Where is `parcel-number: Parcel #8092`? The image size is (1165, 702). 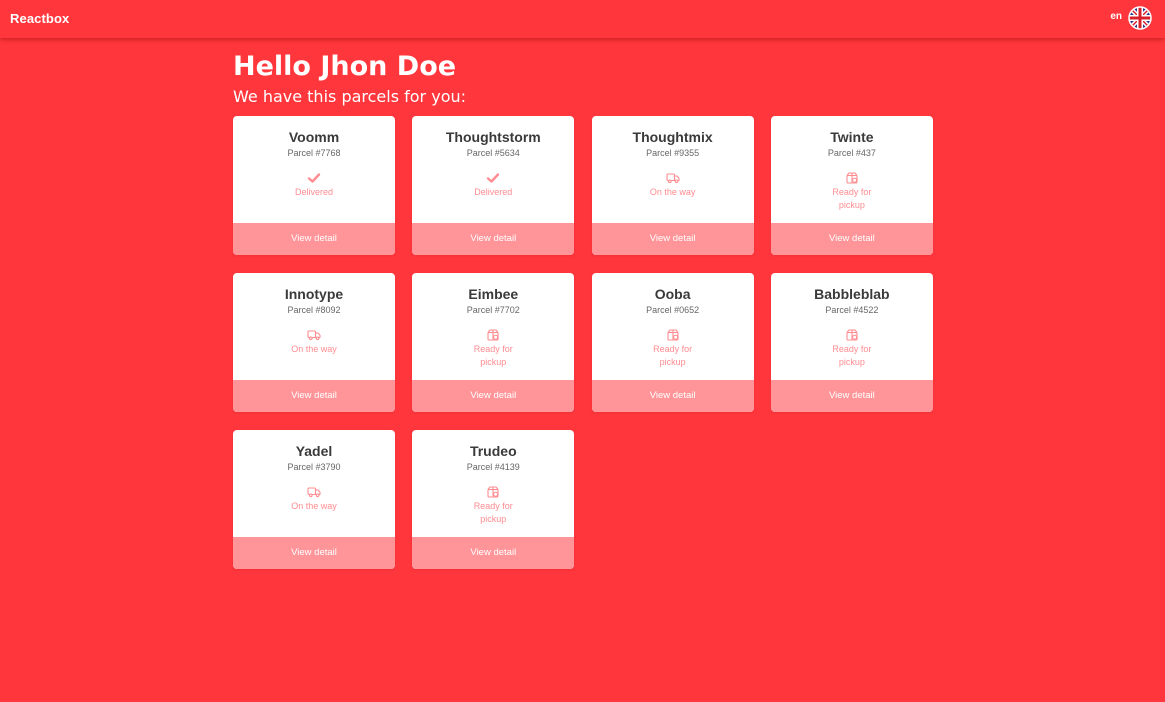
parcel-number: Parcel #8092 is located at coordinates (314, 310).